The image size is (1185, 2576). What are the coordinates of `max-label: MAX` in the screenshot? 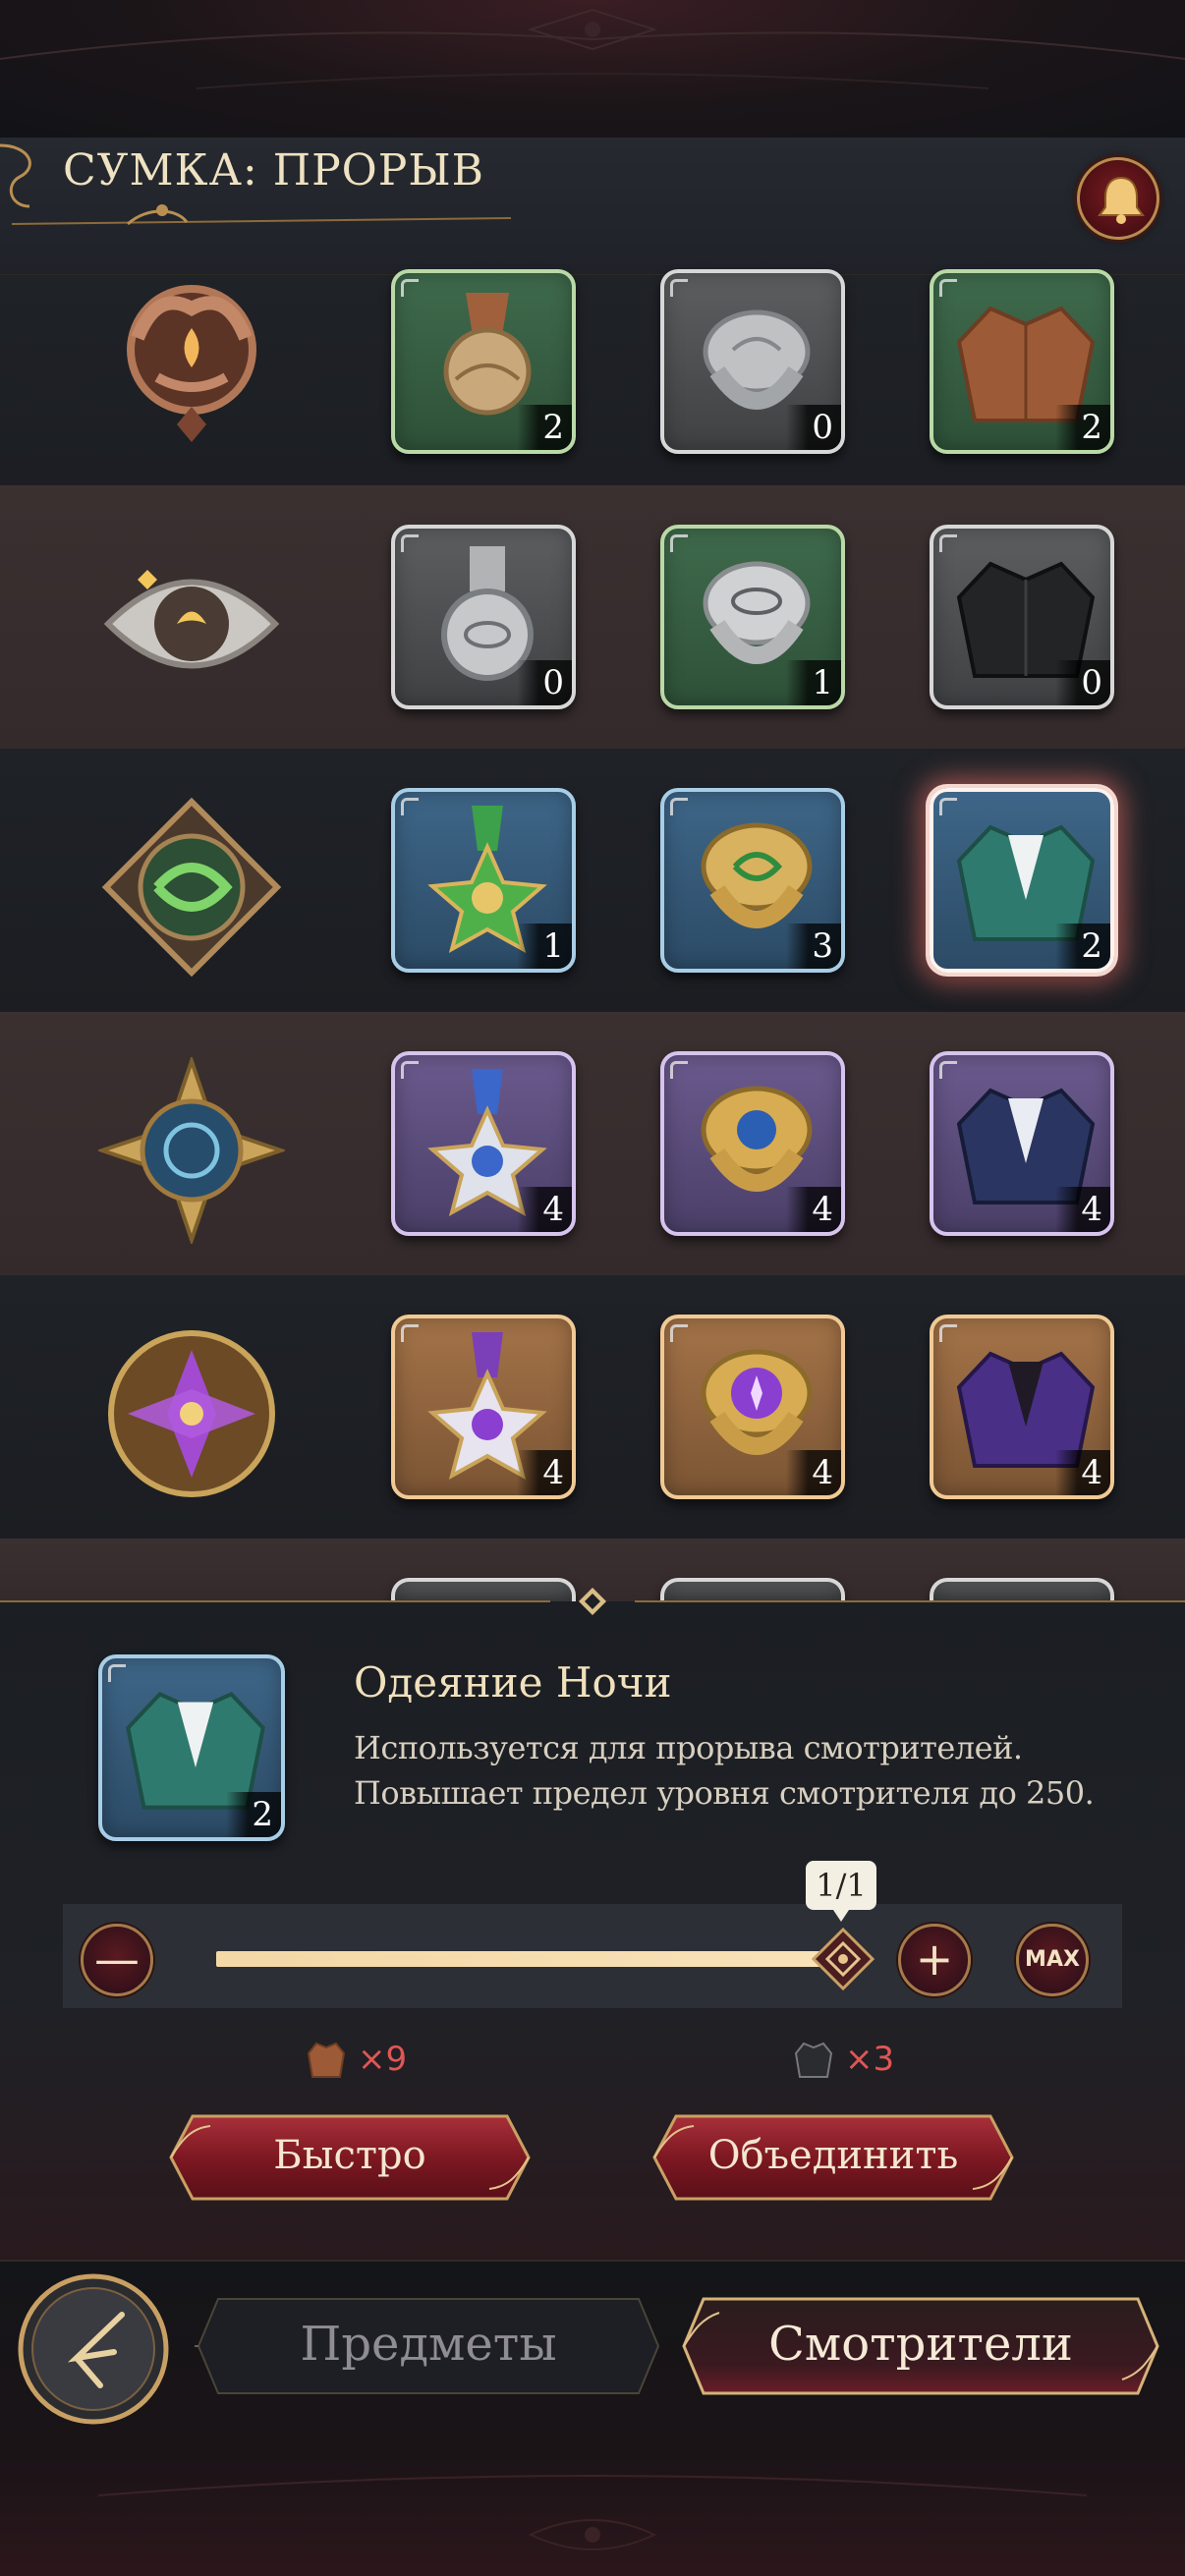 It's located at (1053, 1959).